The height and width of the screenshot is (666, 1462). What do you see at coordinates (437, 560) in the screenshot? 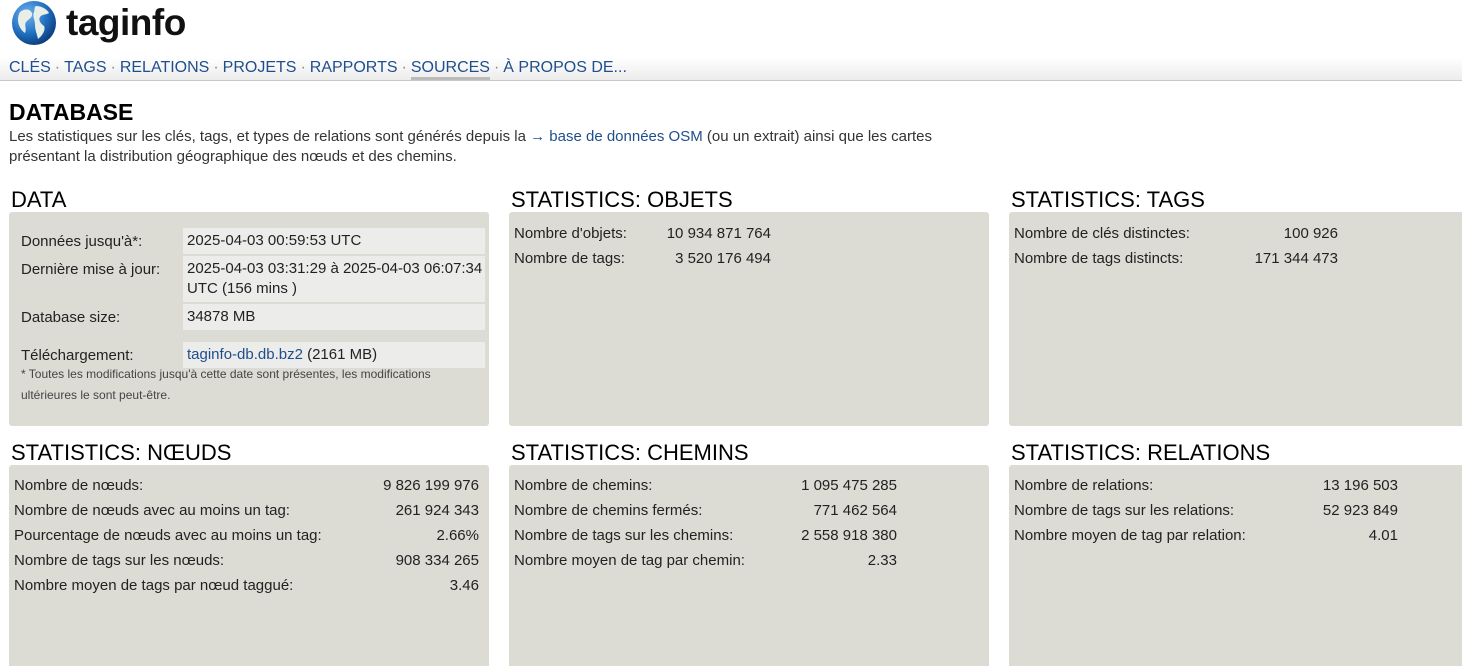
I see `stat-value: 908 334 265` at bounding box center [437, 560].